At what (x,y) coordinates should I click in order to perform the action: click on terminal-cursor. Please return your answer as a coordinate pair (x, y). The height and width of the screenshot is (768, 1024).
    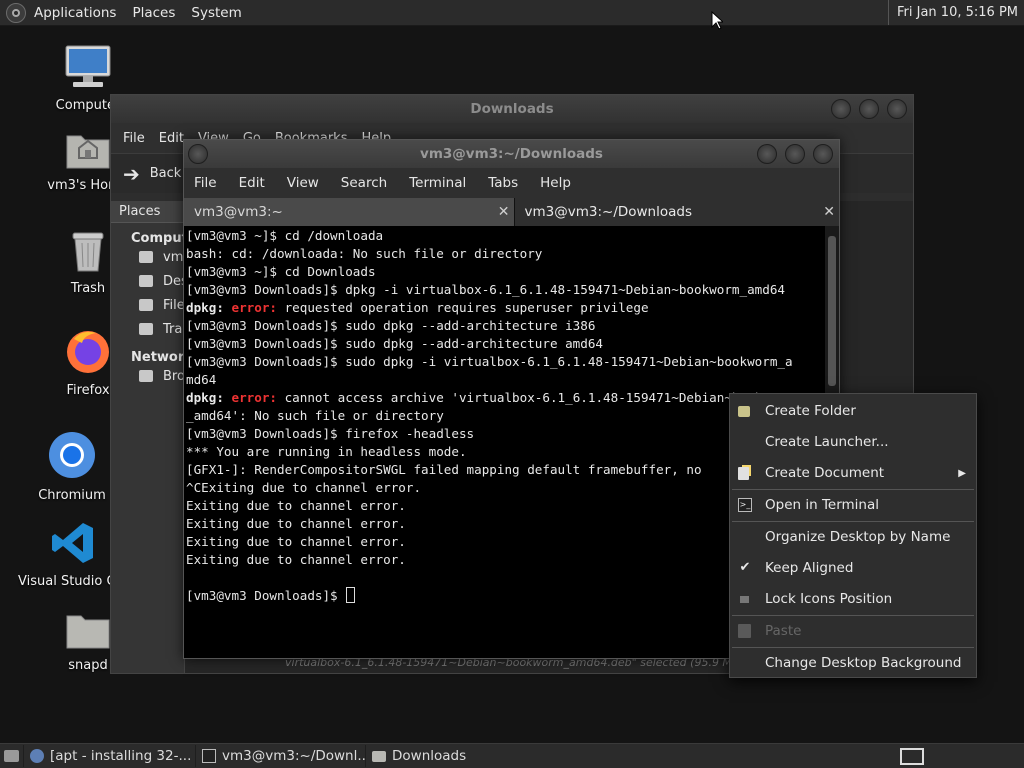
    Looking at the image, I should click on (351, 595).